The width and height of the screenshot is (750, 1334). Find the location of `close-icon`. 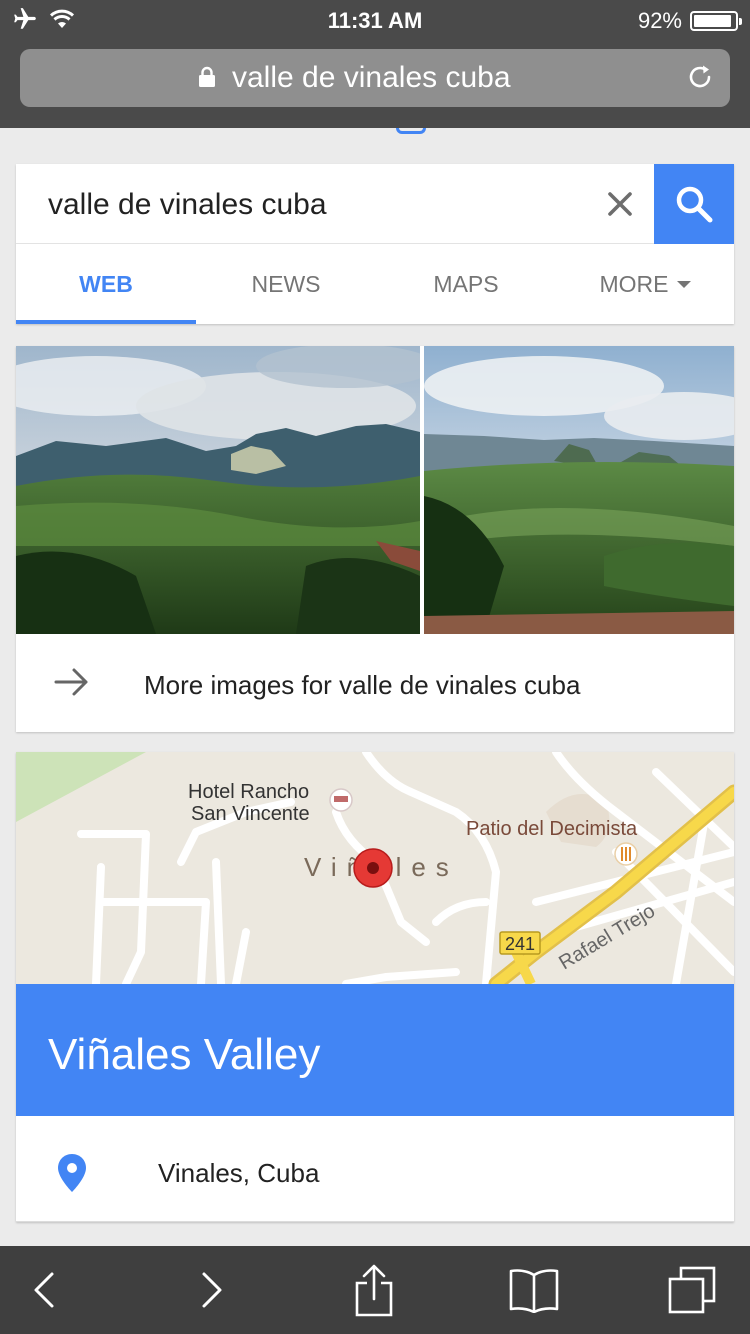

close-icon is located at coordinates (620, 204).